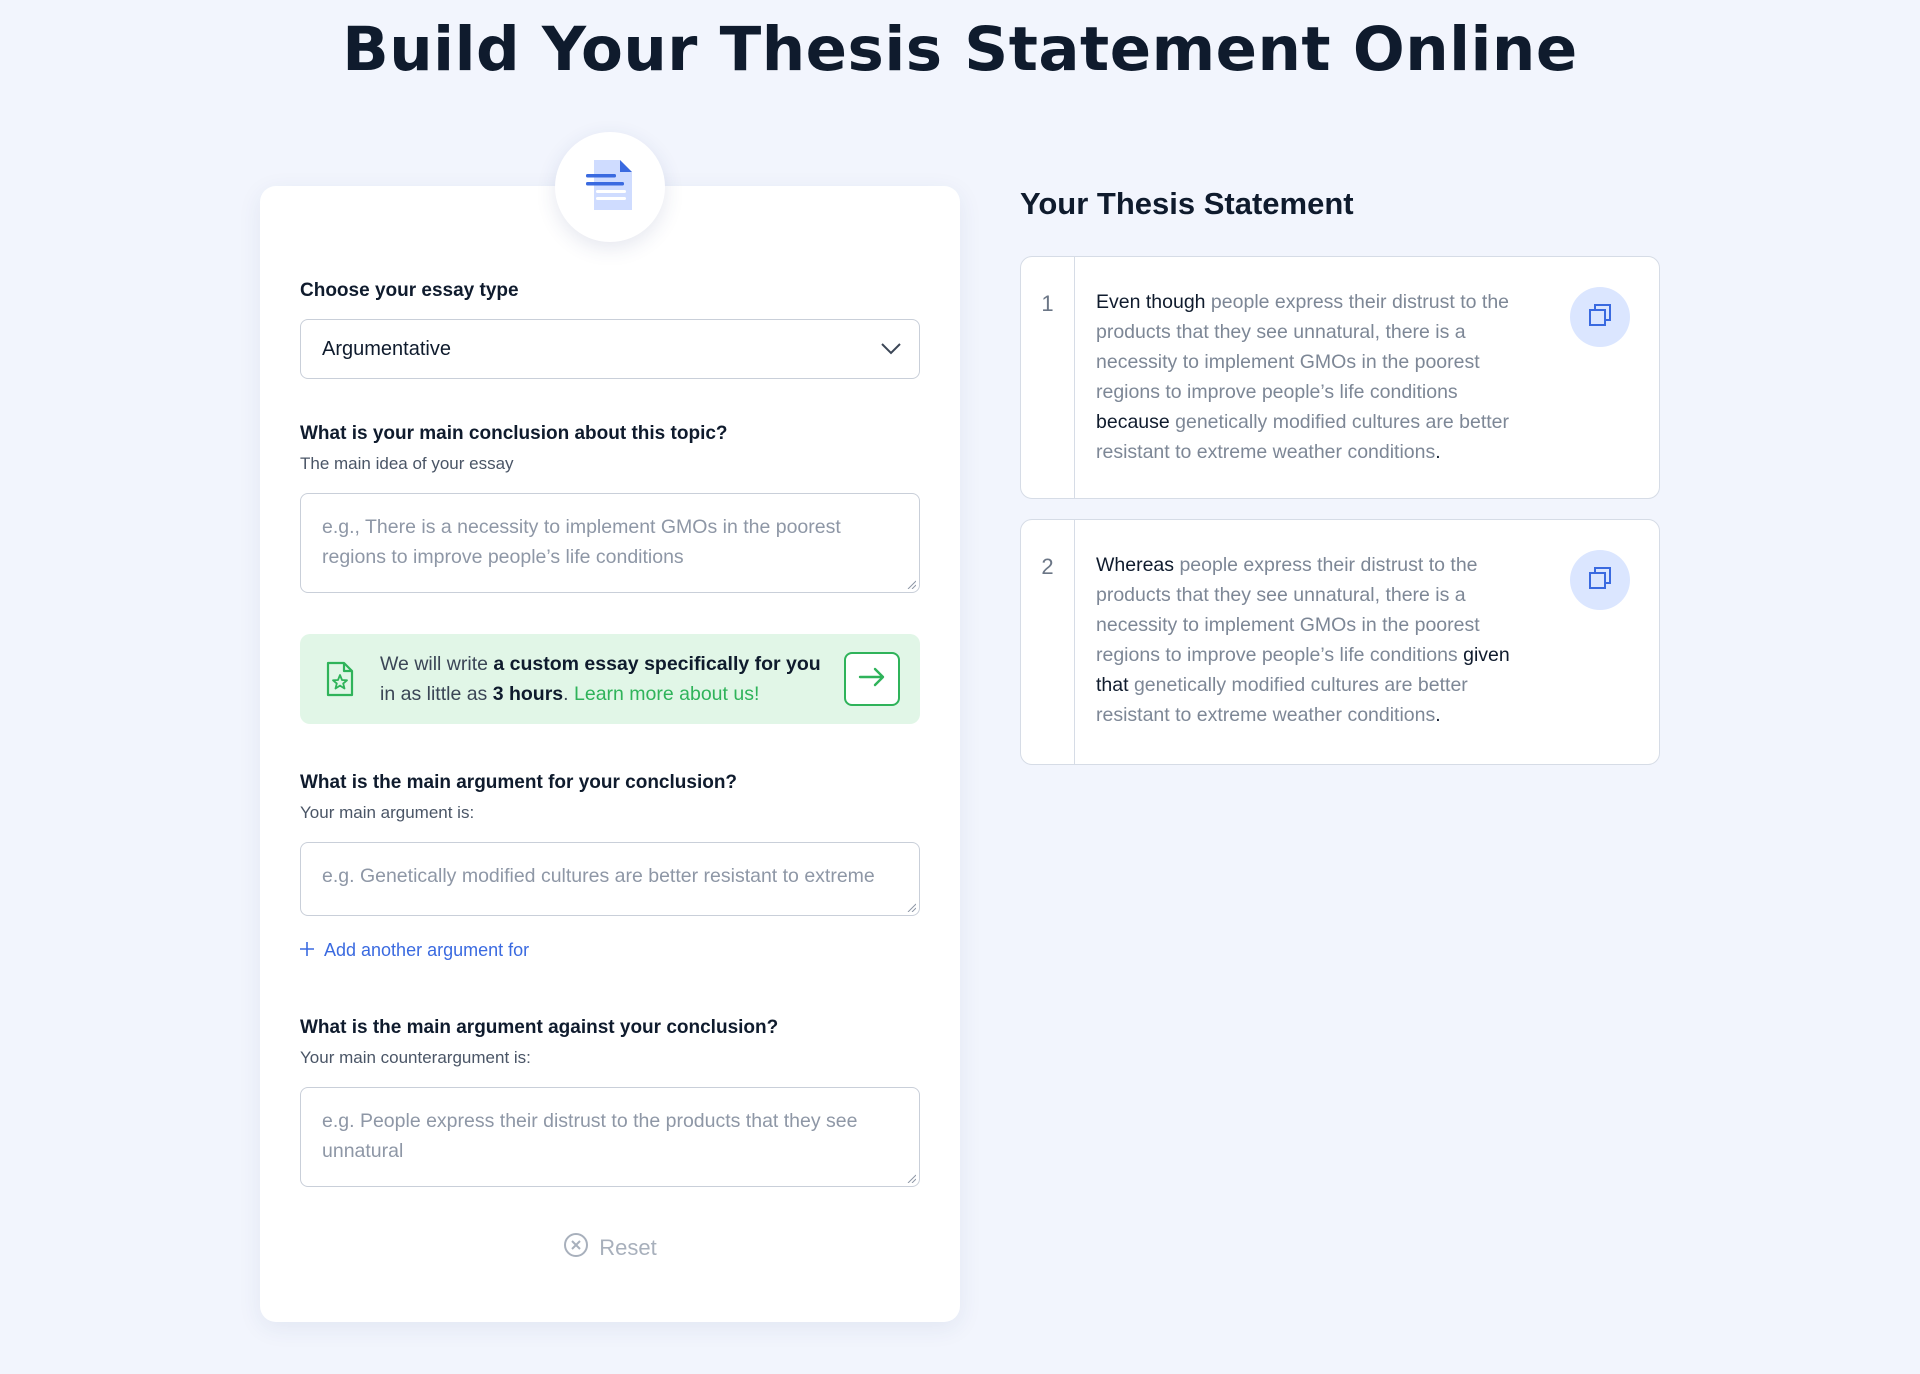  I want to click on plus-icon, so click(307, 950).